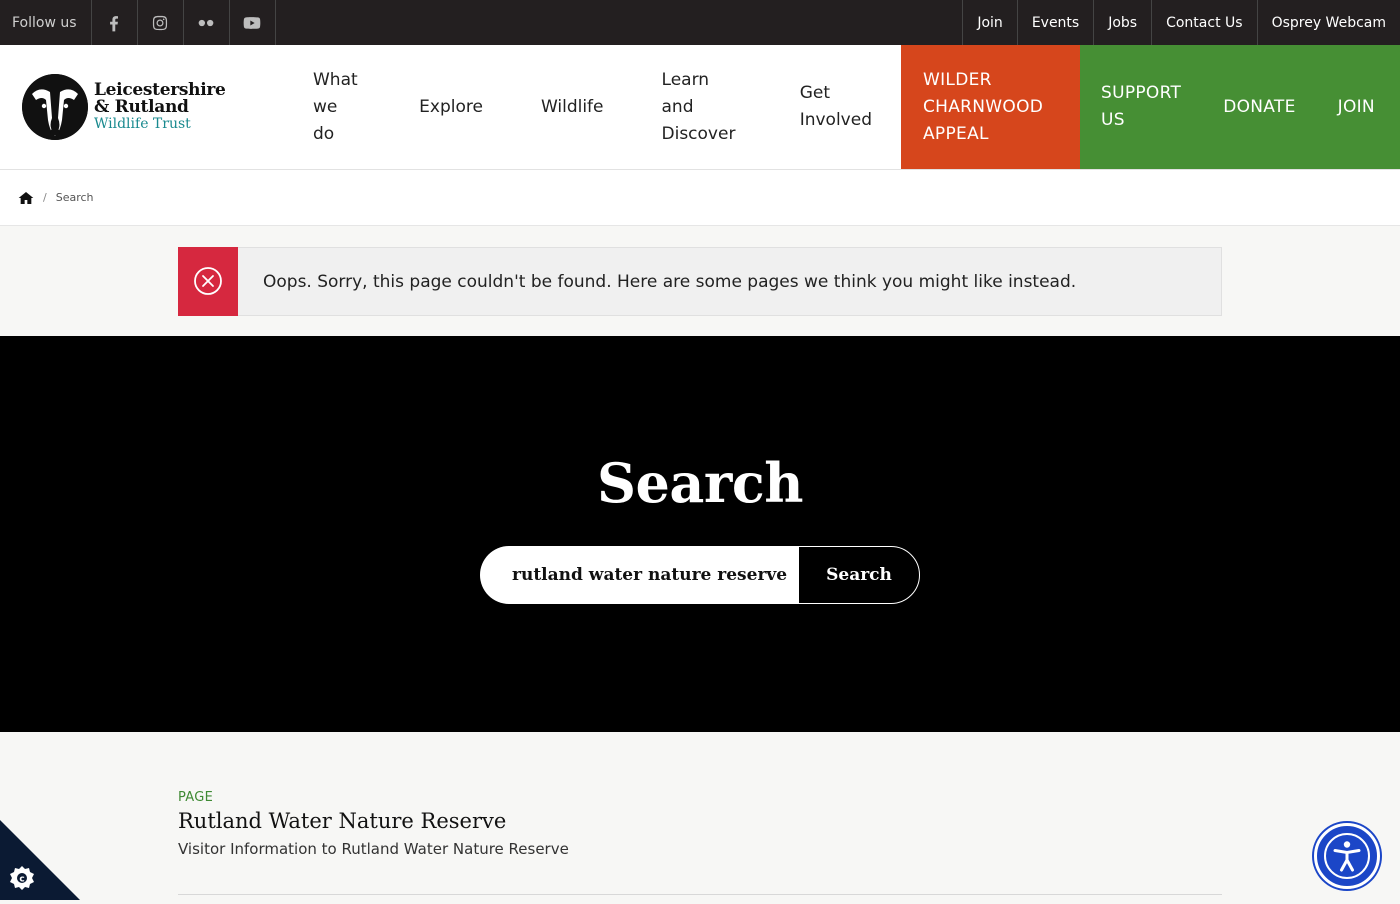 The image size is (1400, 904). I want to click on flickr-icon, so click(206, 22).